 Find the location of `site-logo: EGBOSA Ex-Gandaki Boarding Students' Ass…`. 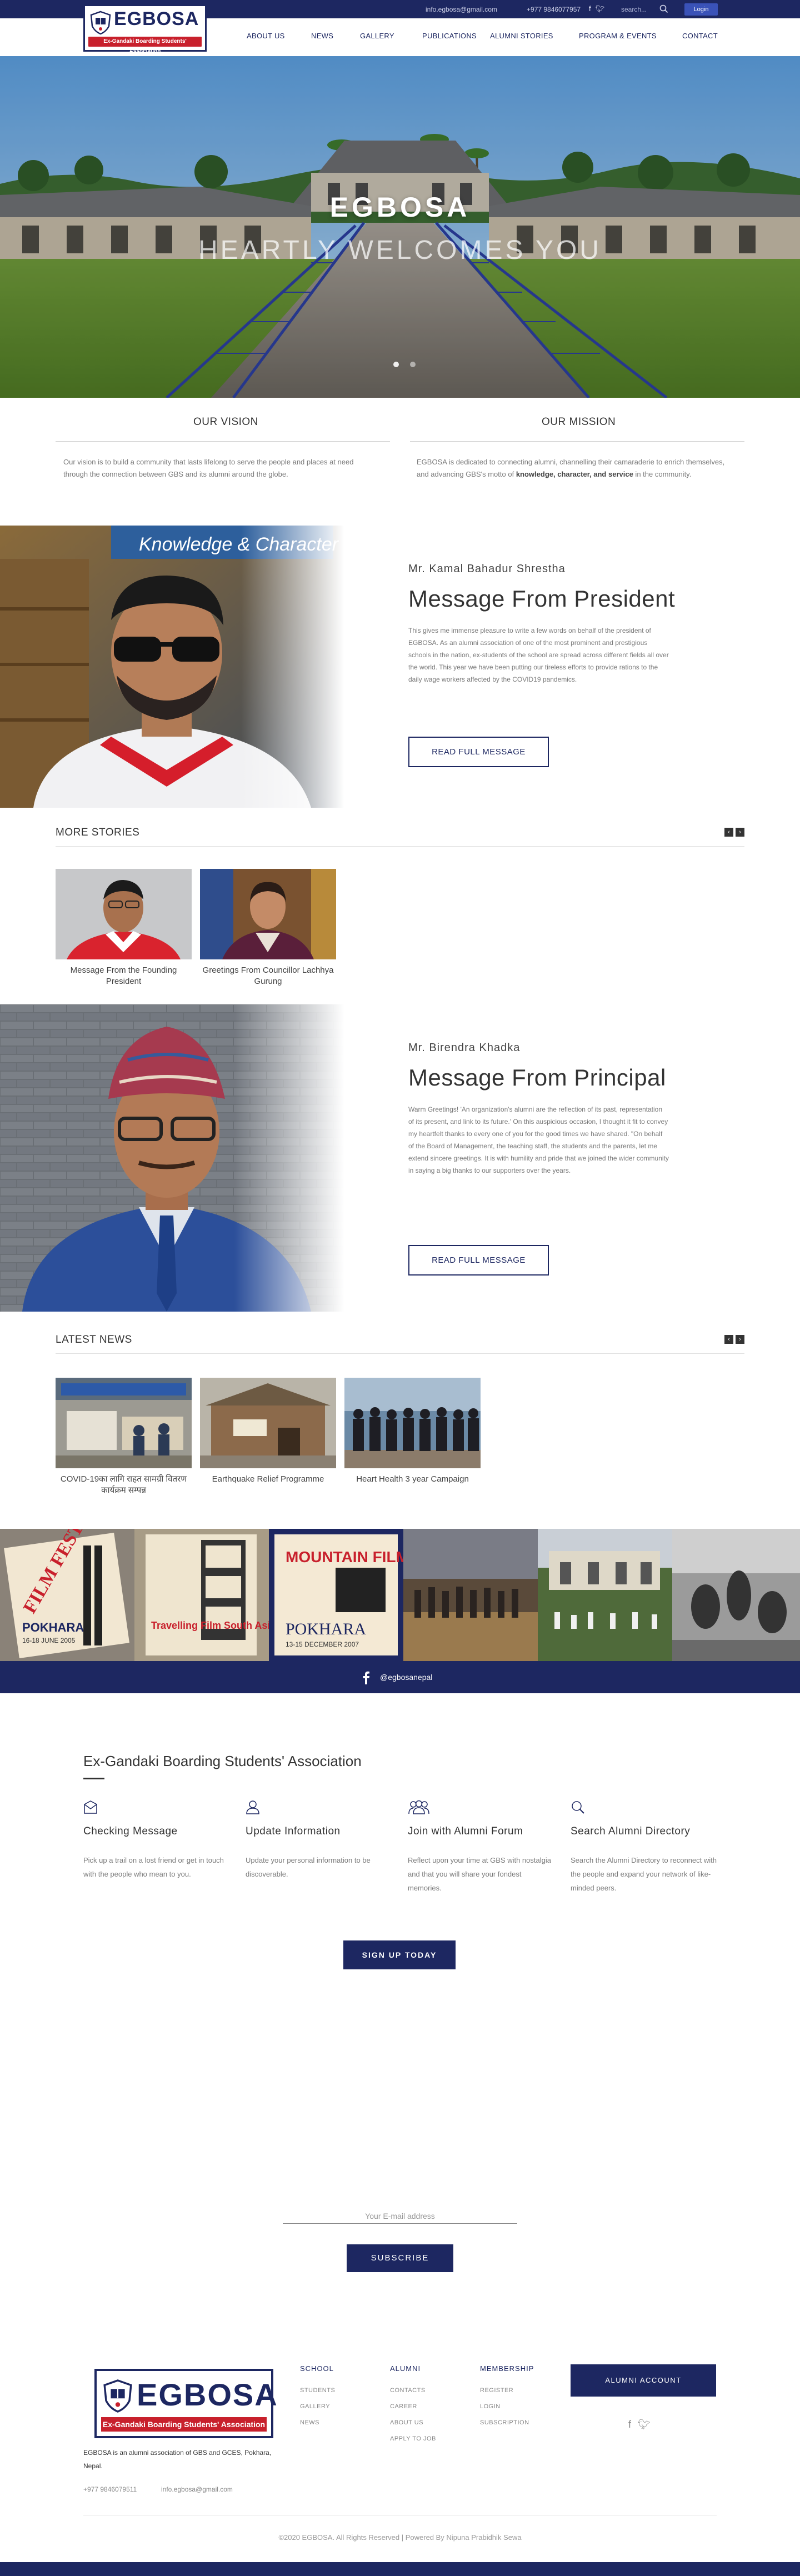

site-logo: EGBOSA Ex-Gandaki Boarding Students' Ass… is located at coordinates (145, 29).